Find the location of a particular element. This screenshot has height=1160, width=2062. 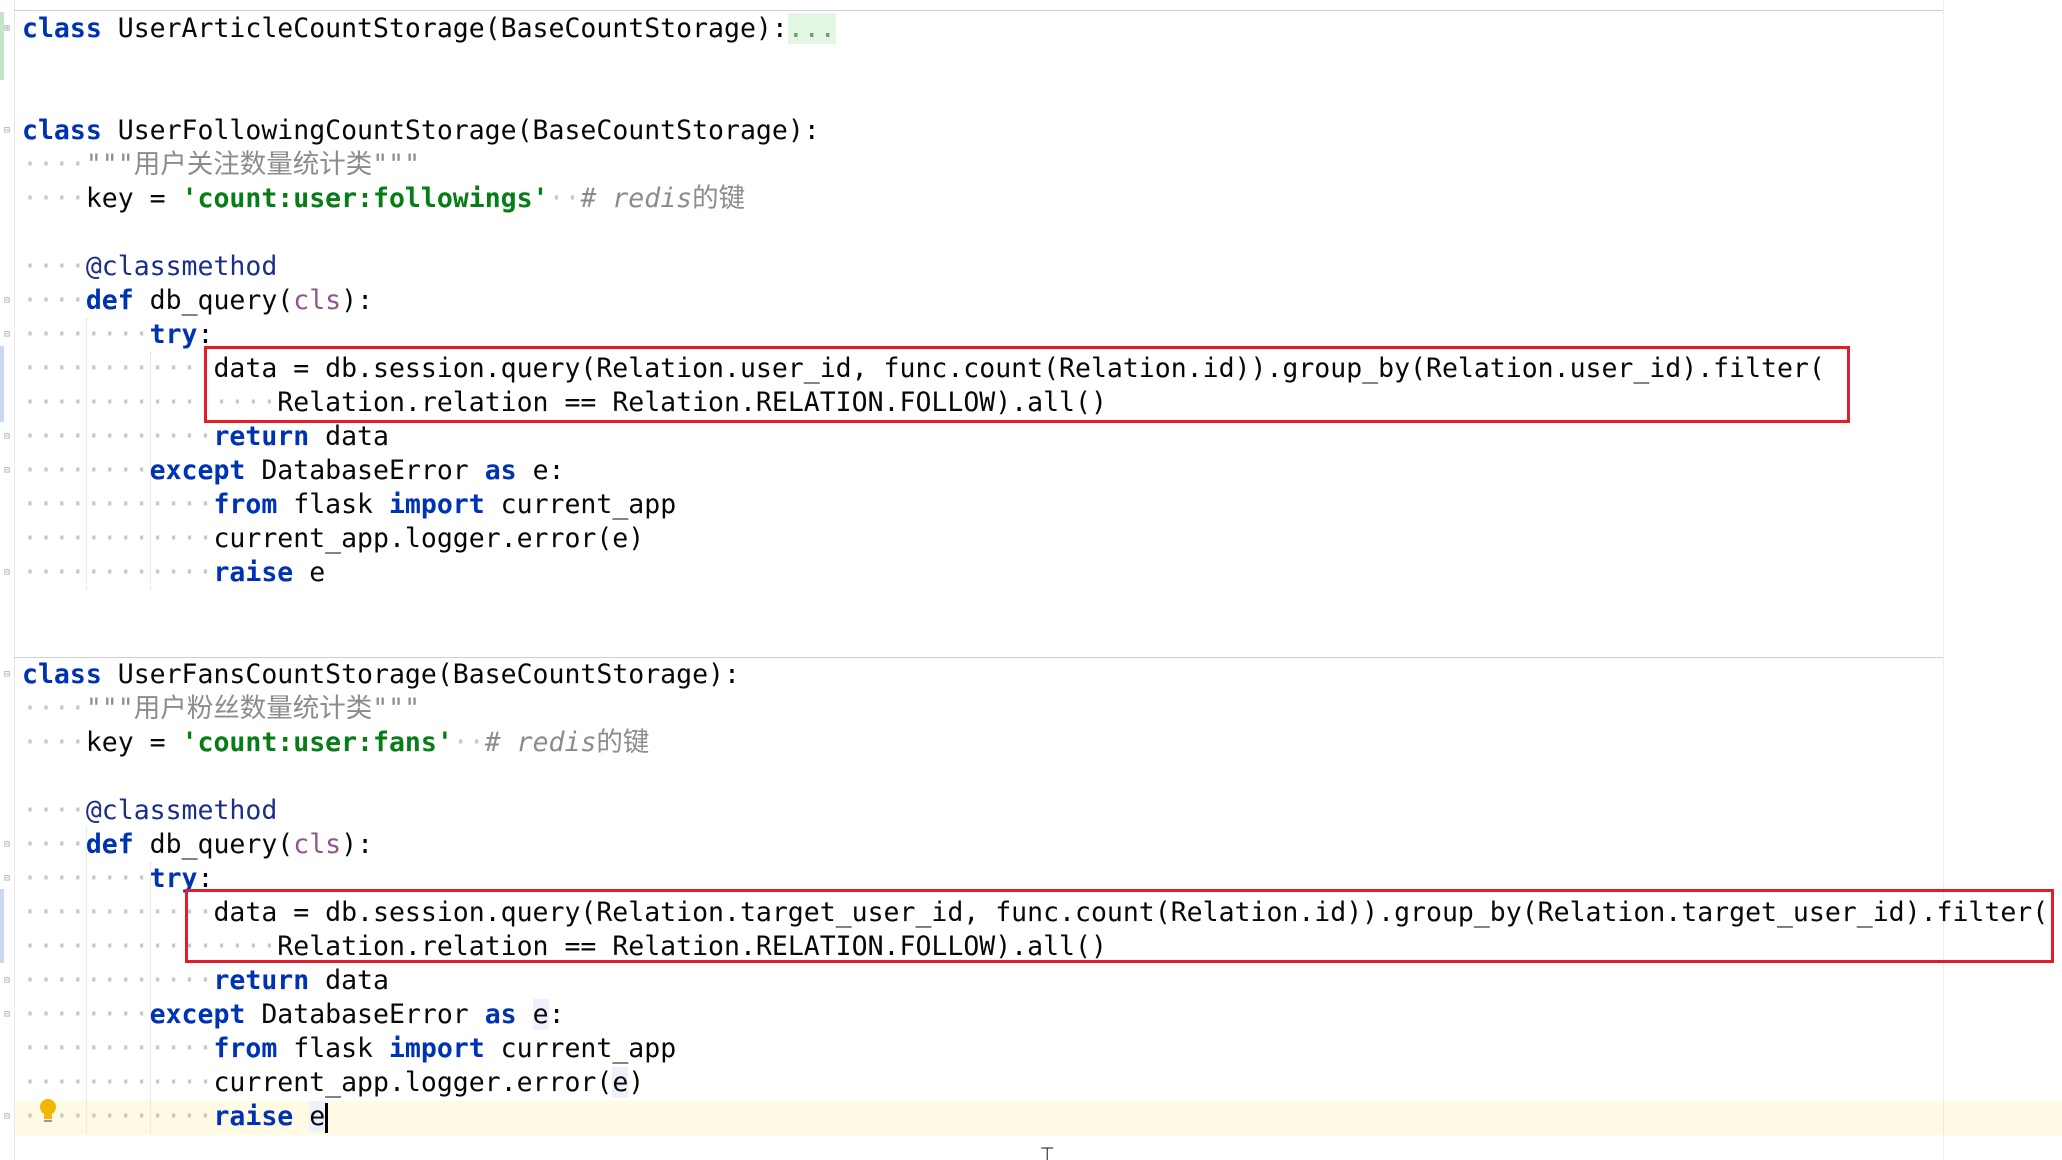

code-token: current_app.logger.error( is located at coordinates (413, 1082).